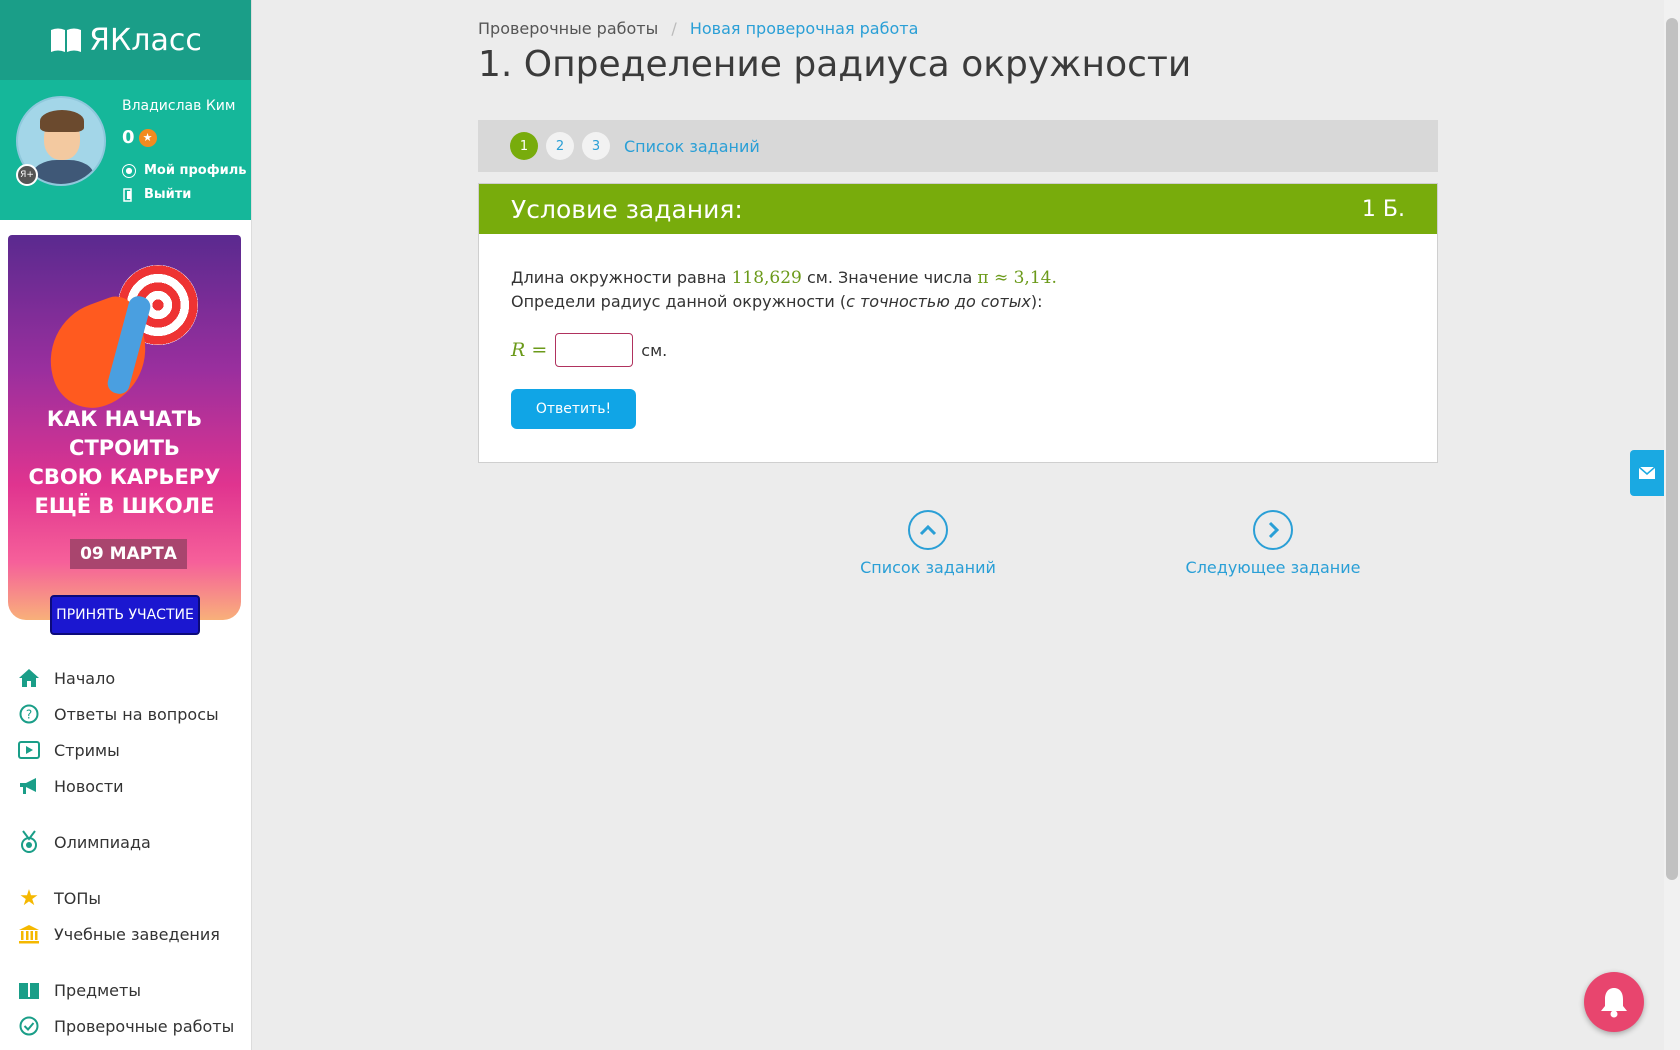 This screenshot has width=1680, height=1050. I want to click on page-title: 1. Определение радиуса окружности, so click(835, 64).